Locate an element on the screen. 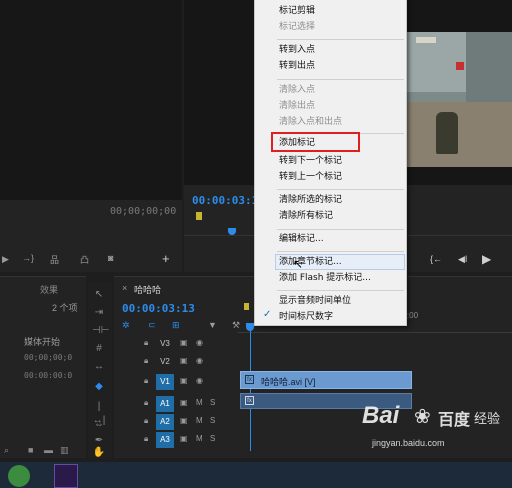  menu-item-clear-in-out: 清除入点和出点 is located at coordinates (310, 122).